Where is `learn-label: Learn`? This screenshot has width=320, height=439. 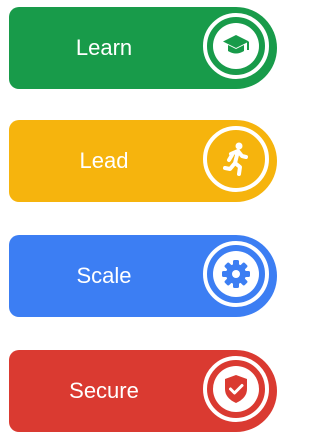
learn-label: Learn is located at coordinates (104, 47).